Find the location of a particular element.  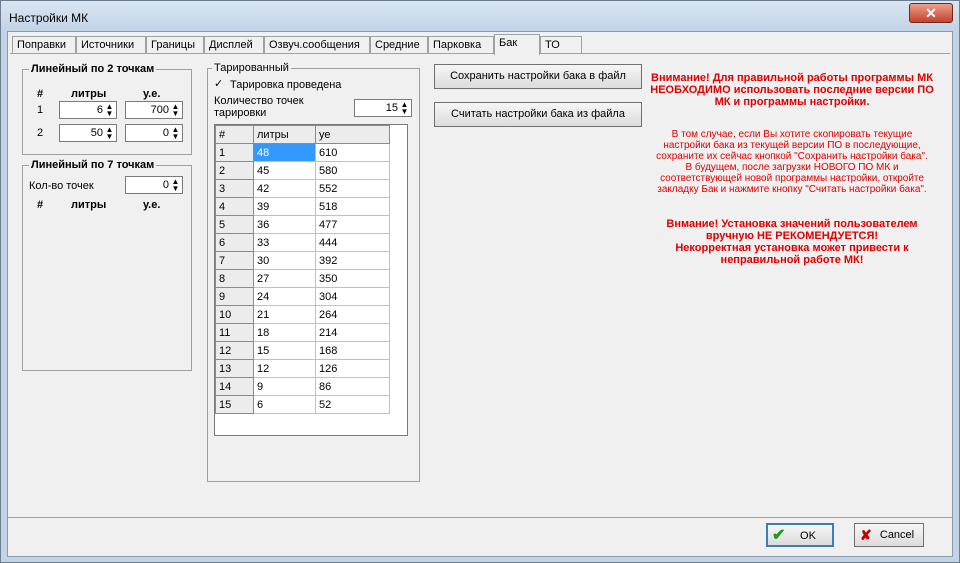

linear2-row1-units: 700 ▲ ▼ is located at coordinates (154, 110).